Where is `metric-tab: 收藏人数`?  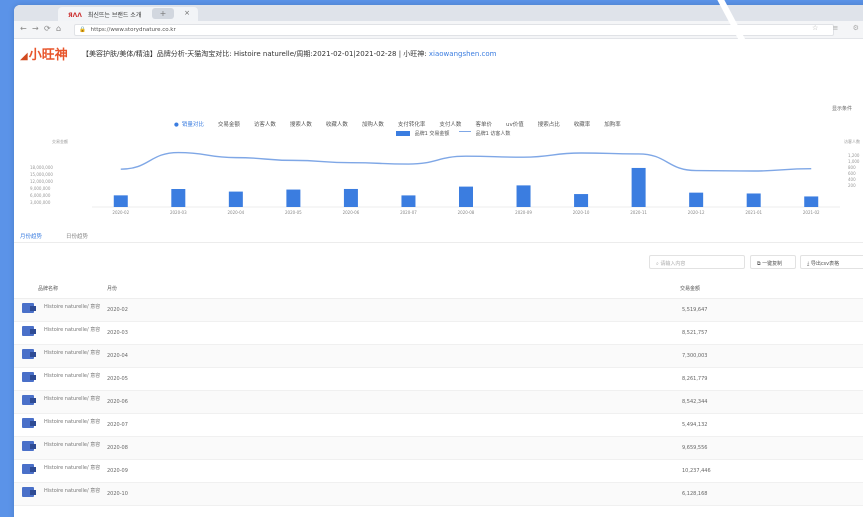
metric-tab: 收藏人数 is located at coordinates (337, 125).